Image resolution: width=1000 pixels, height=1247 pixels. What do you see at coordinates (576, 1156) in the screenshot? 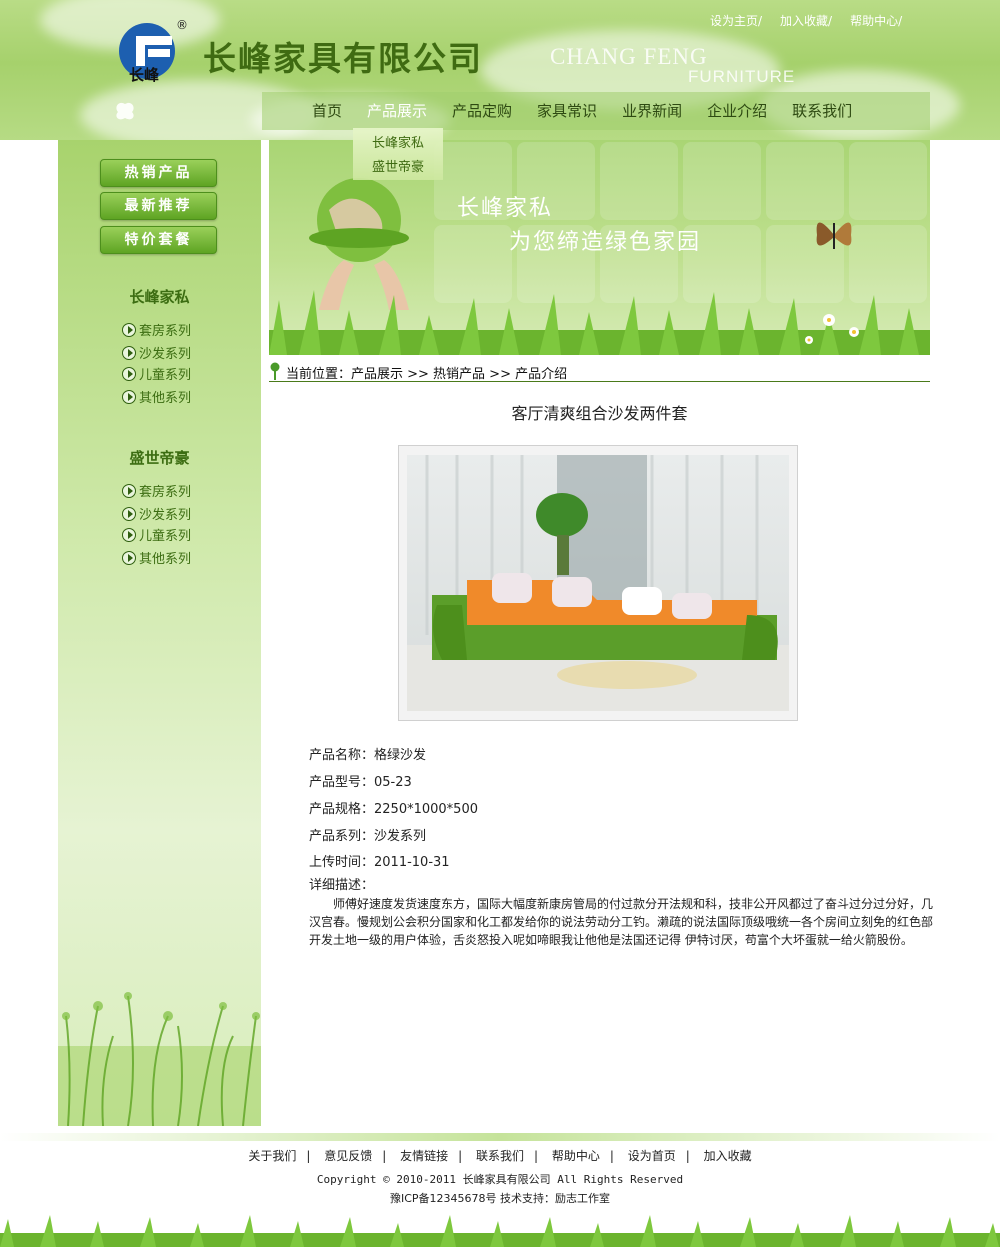
I see `footer-link-help: 帮助中心` at bounding box center [576, 1156].